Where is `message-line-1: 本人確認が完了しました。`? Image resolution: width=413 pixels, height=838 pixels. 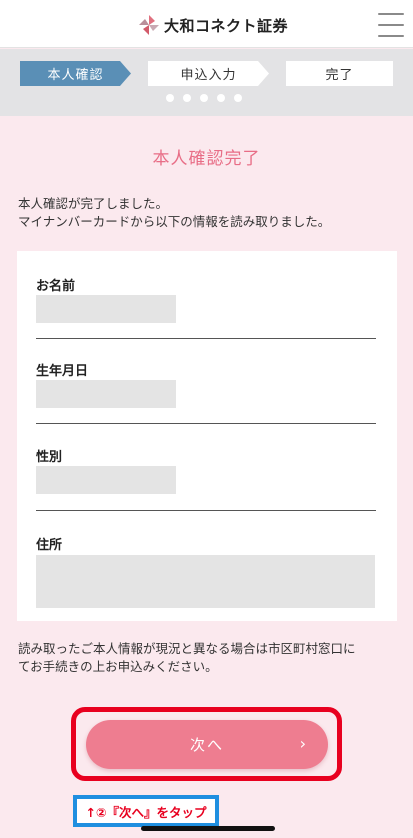 message-line-1: 本人確認が完了しました。 is located at coordinates (93, 203).